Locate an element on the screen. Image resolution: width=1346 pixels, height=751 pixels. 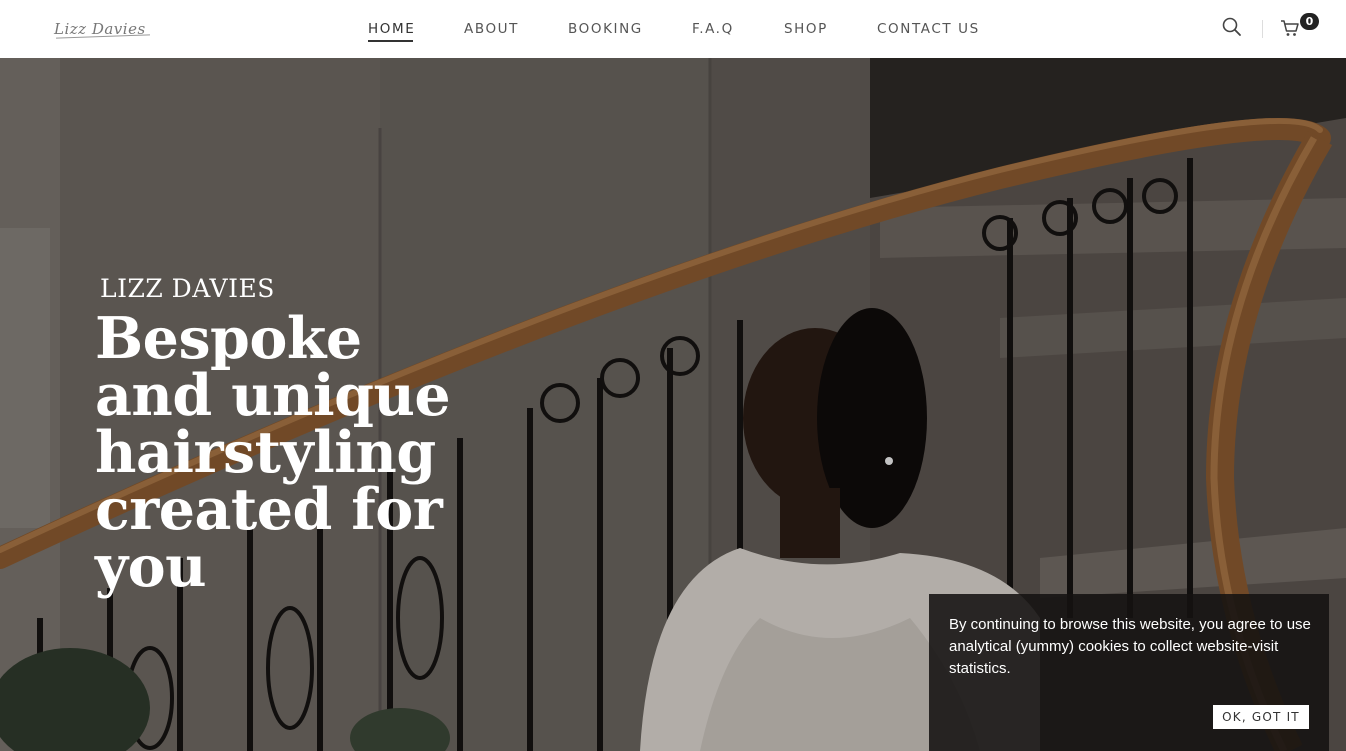
hero-kicker: LIZZ DAVIES is located at coordinates (187, 288).